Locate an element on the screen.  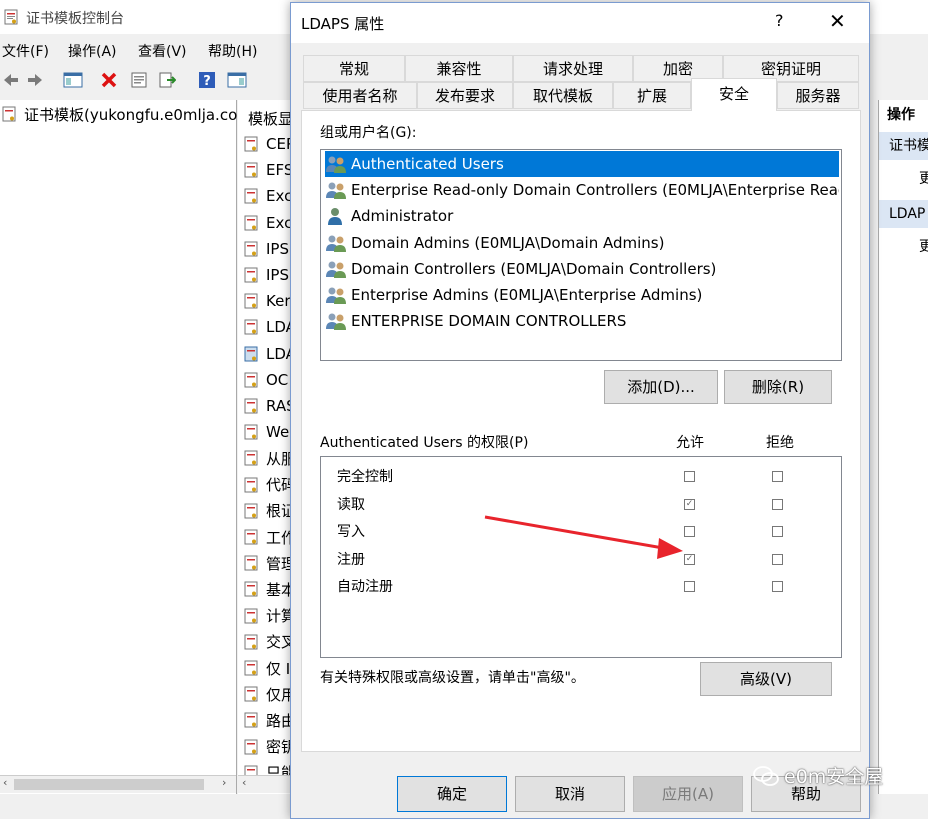
properties-icon is located at coordinates (139, 80).